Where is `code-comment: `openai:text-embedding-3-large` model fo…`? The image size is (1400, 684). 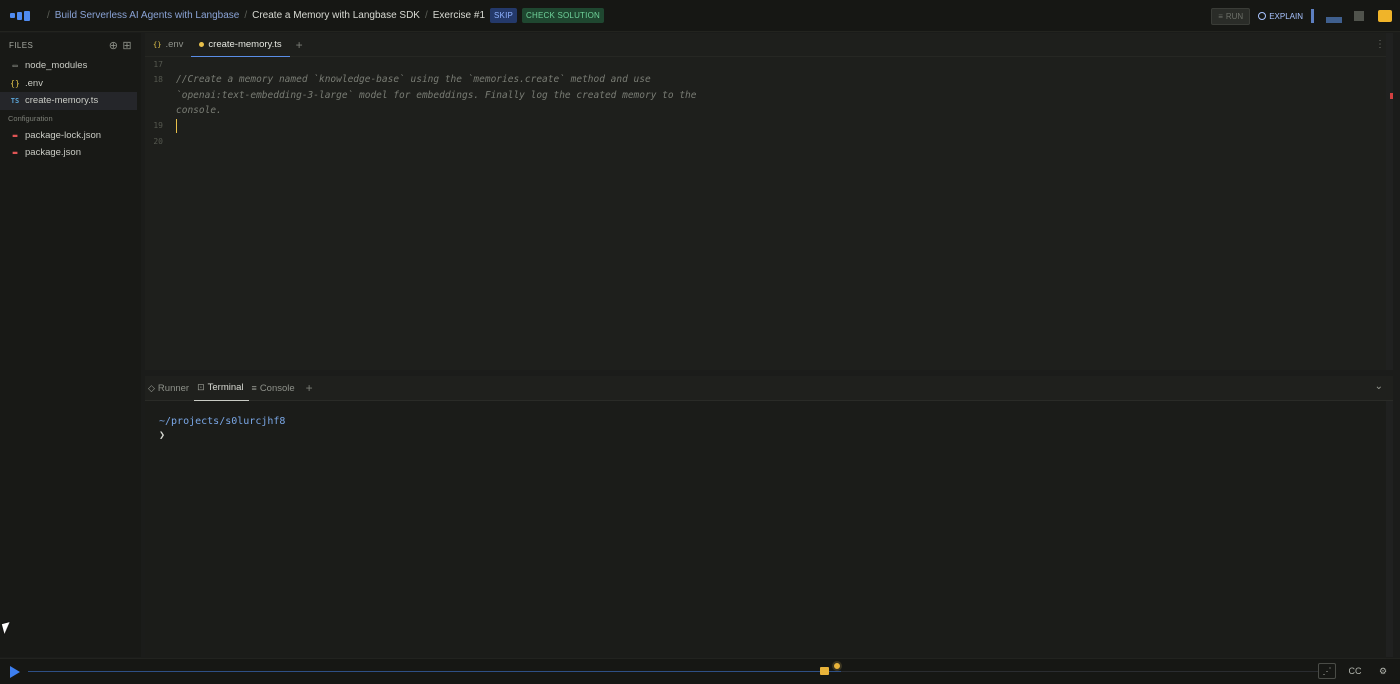
code-comment: `openai:text-embedding-3-large` model fo… is located at coordinates (436, 95).